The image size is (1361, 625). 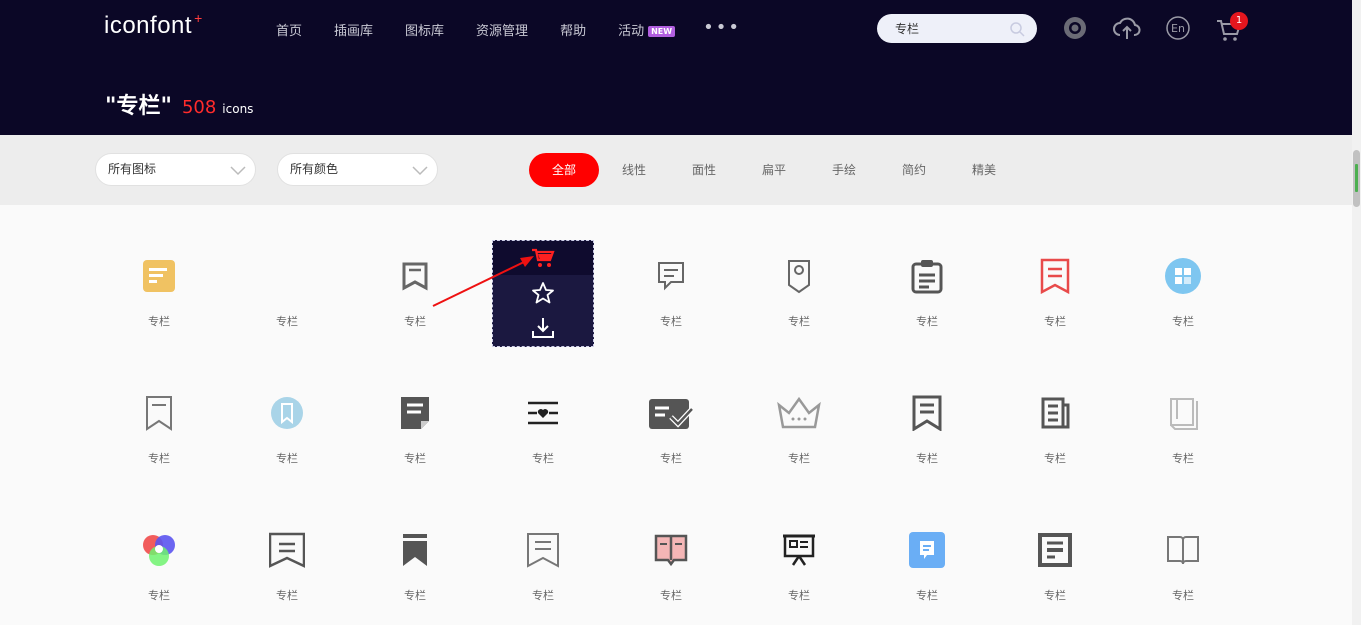 I want to click on tab-filled: 面性, so click(x=704, y=170).